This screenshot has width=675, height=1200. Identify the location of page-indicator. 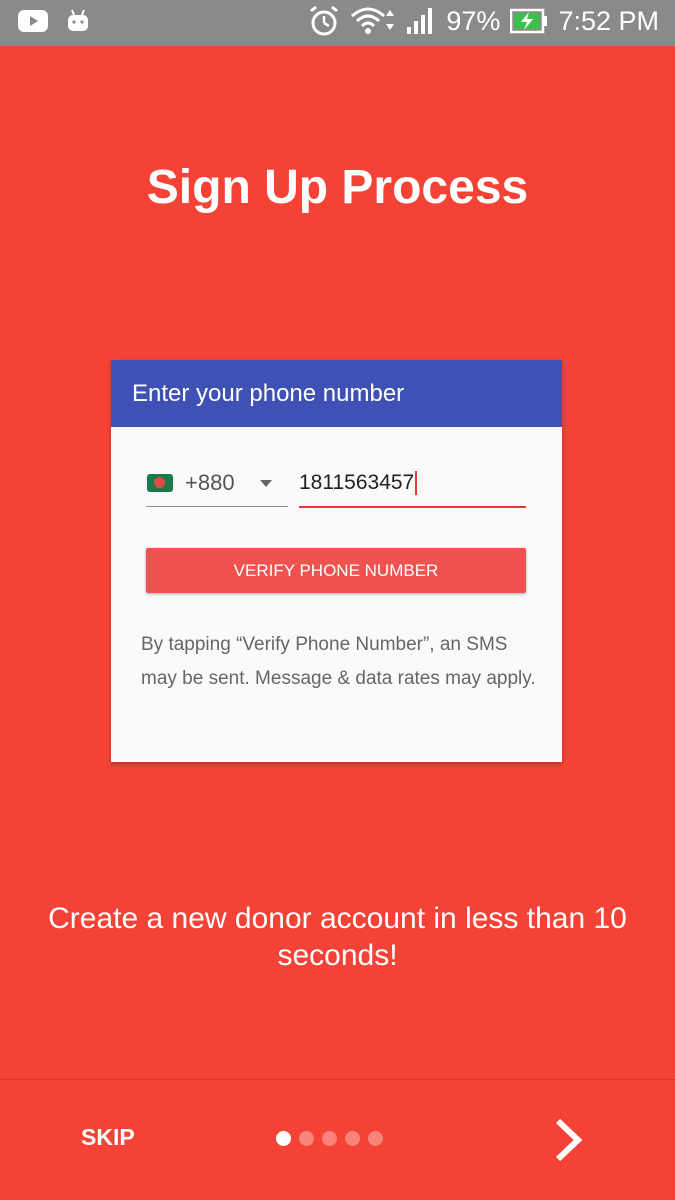
(329, 1138).